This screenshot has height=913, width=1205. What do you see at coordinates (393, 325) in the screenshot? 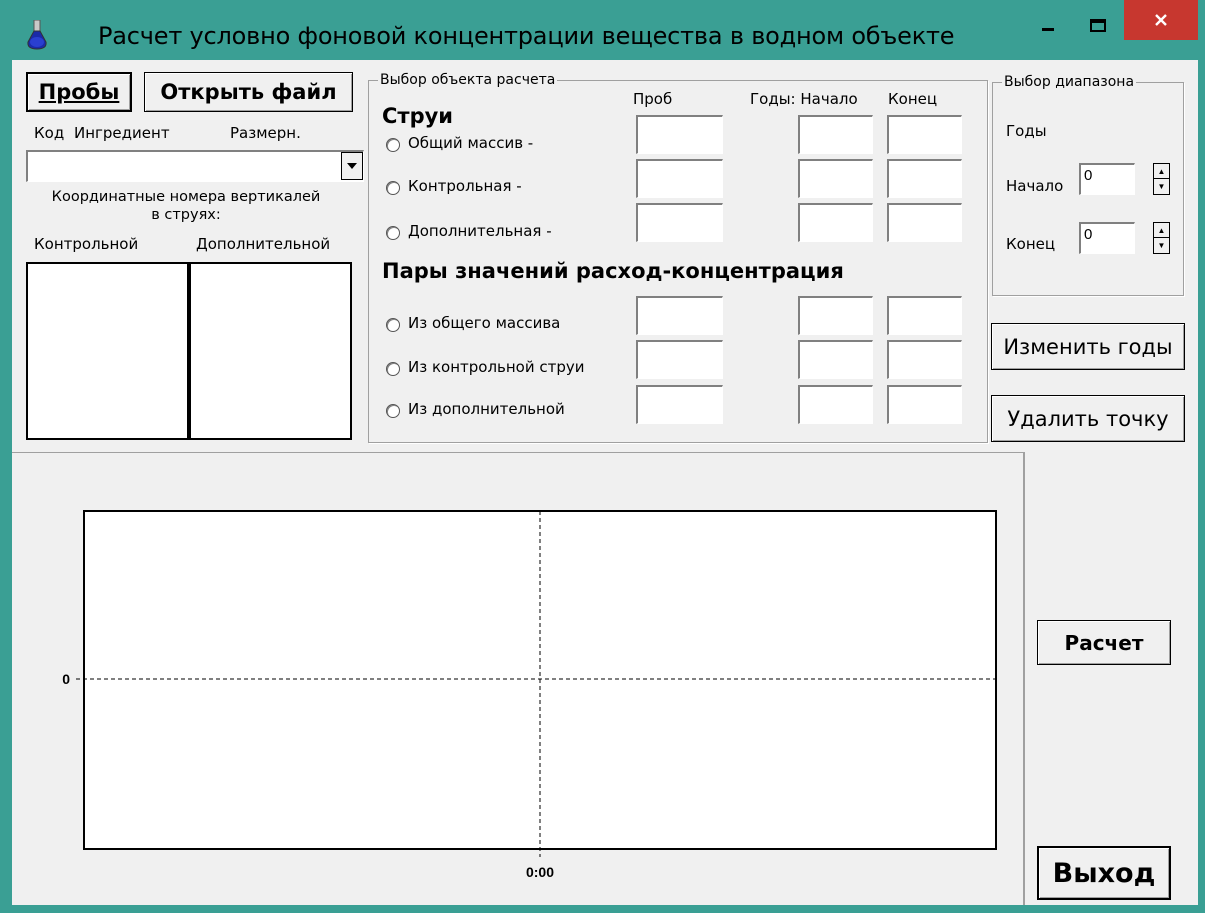
I see `radio-pairs-general` at bounding box center [393, 325].